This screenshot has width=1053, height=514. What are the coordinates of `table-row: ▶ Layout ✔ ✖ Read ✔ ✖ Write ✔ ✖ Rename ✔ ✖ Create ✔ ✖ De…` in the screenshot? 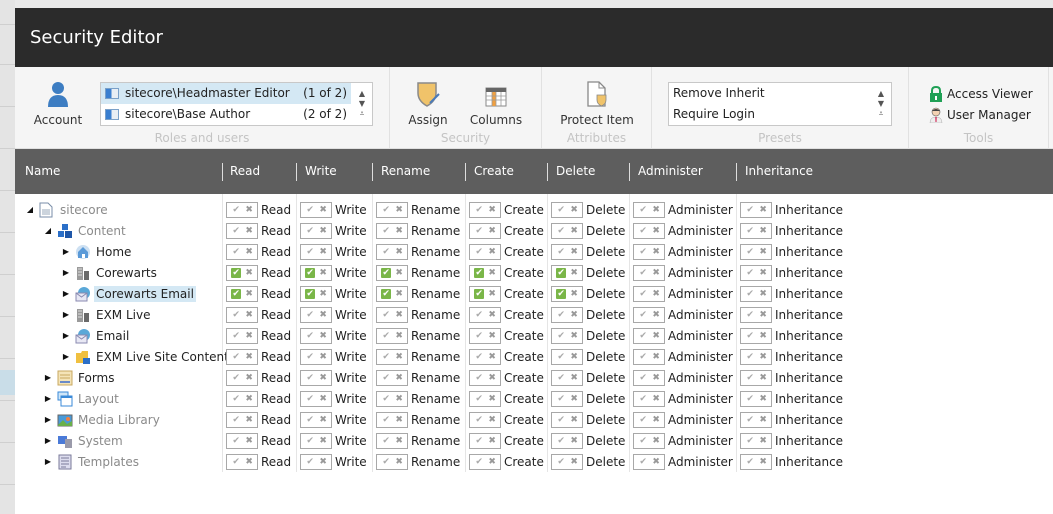 It's located at (534, 398).